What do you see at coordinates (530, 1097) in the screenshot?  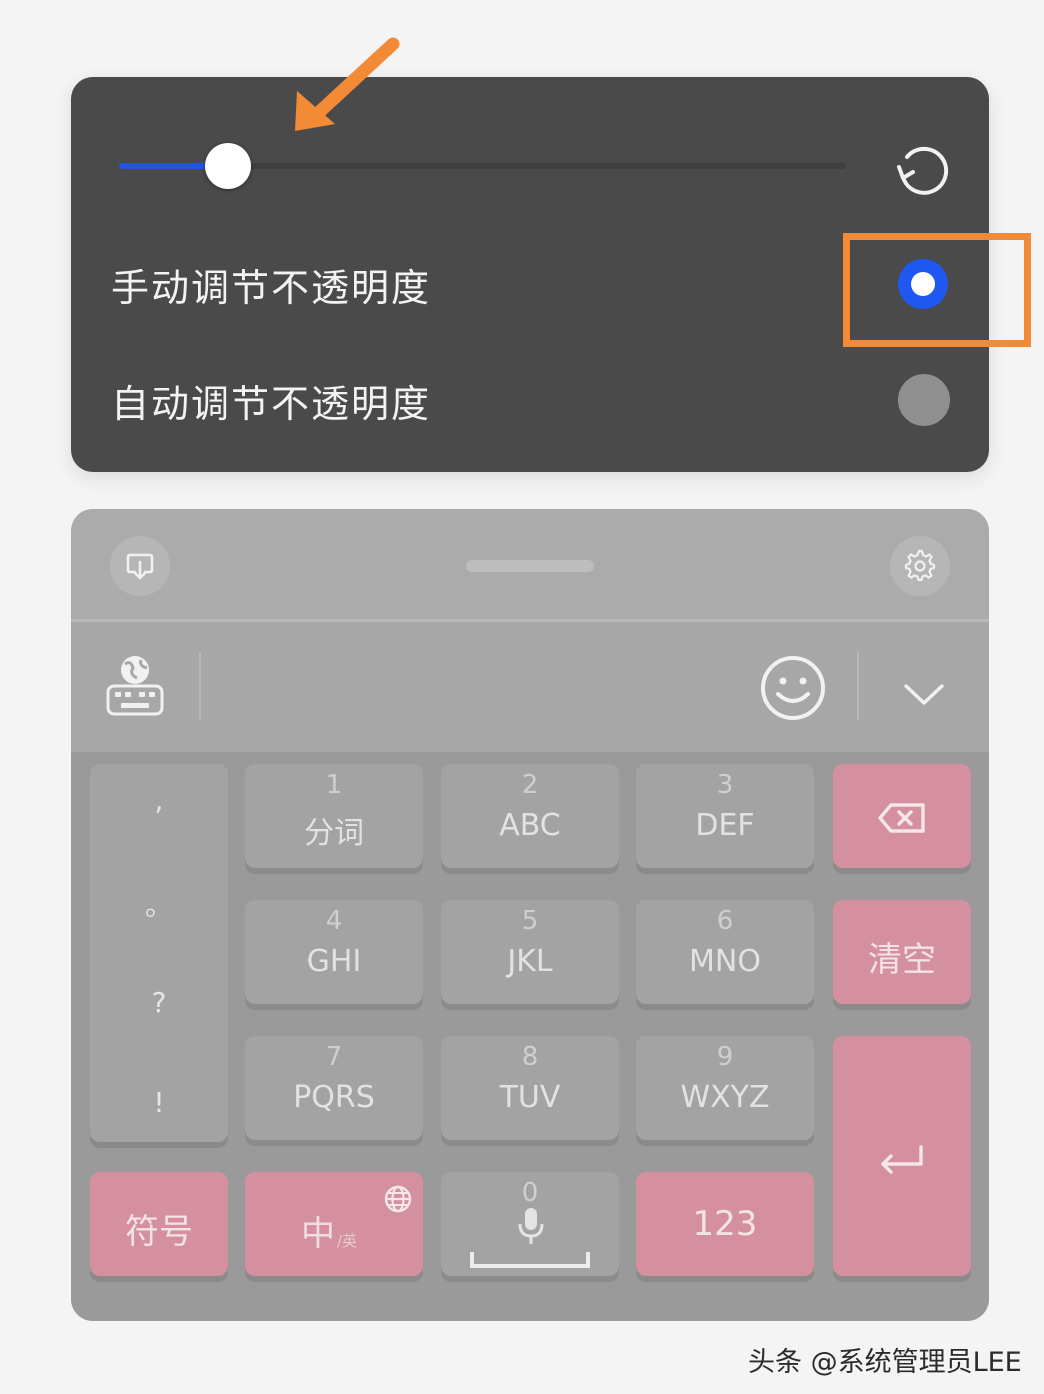 I see `key-label: TUV` at bounding box center [530, 1097].